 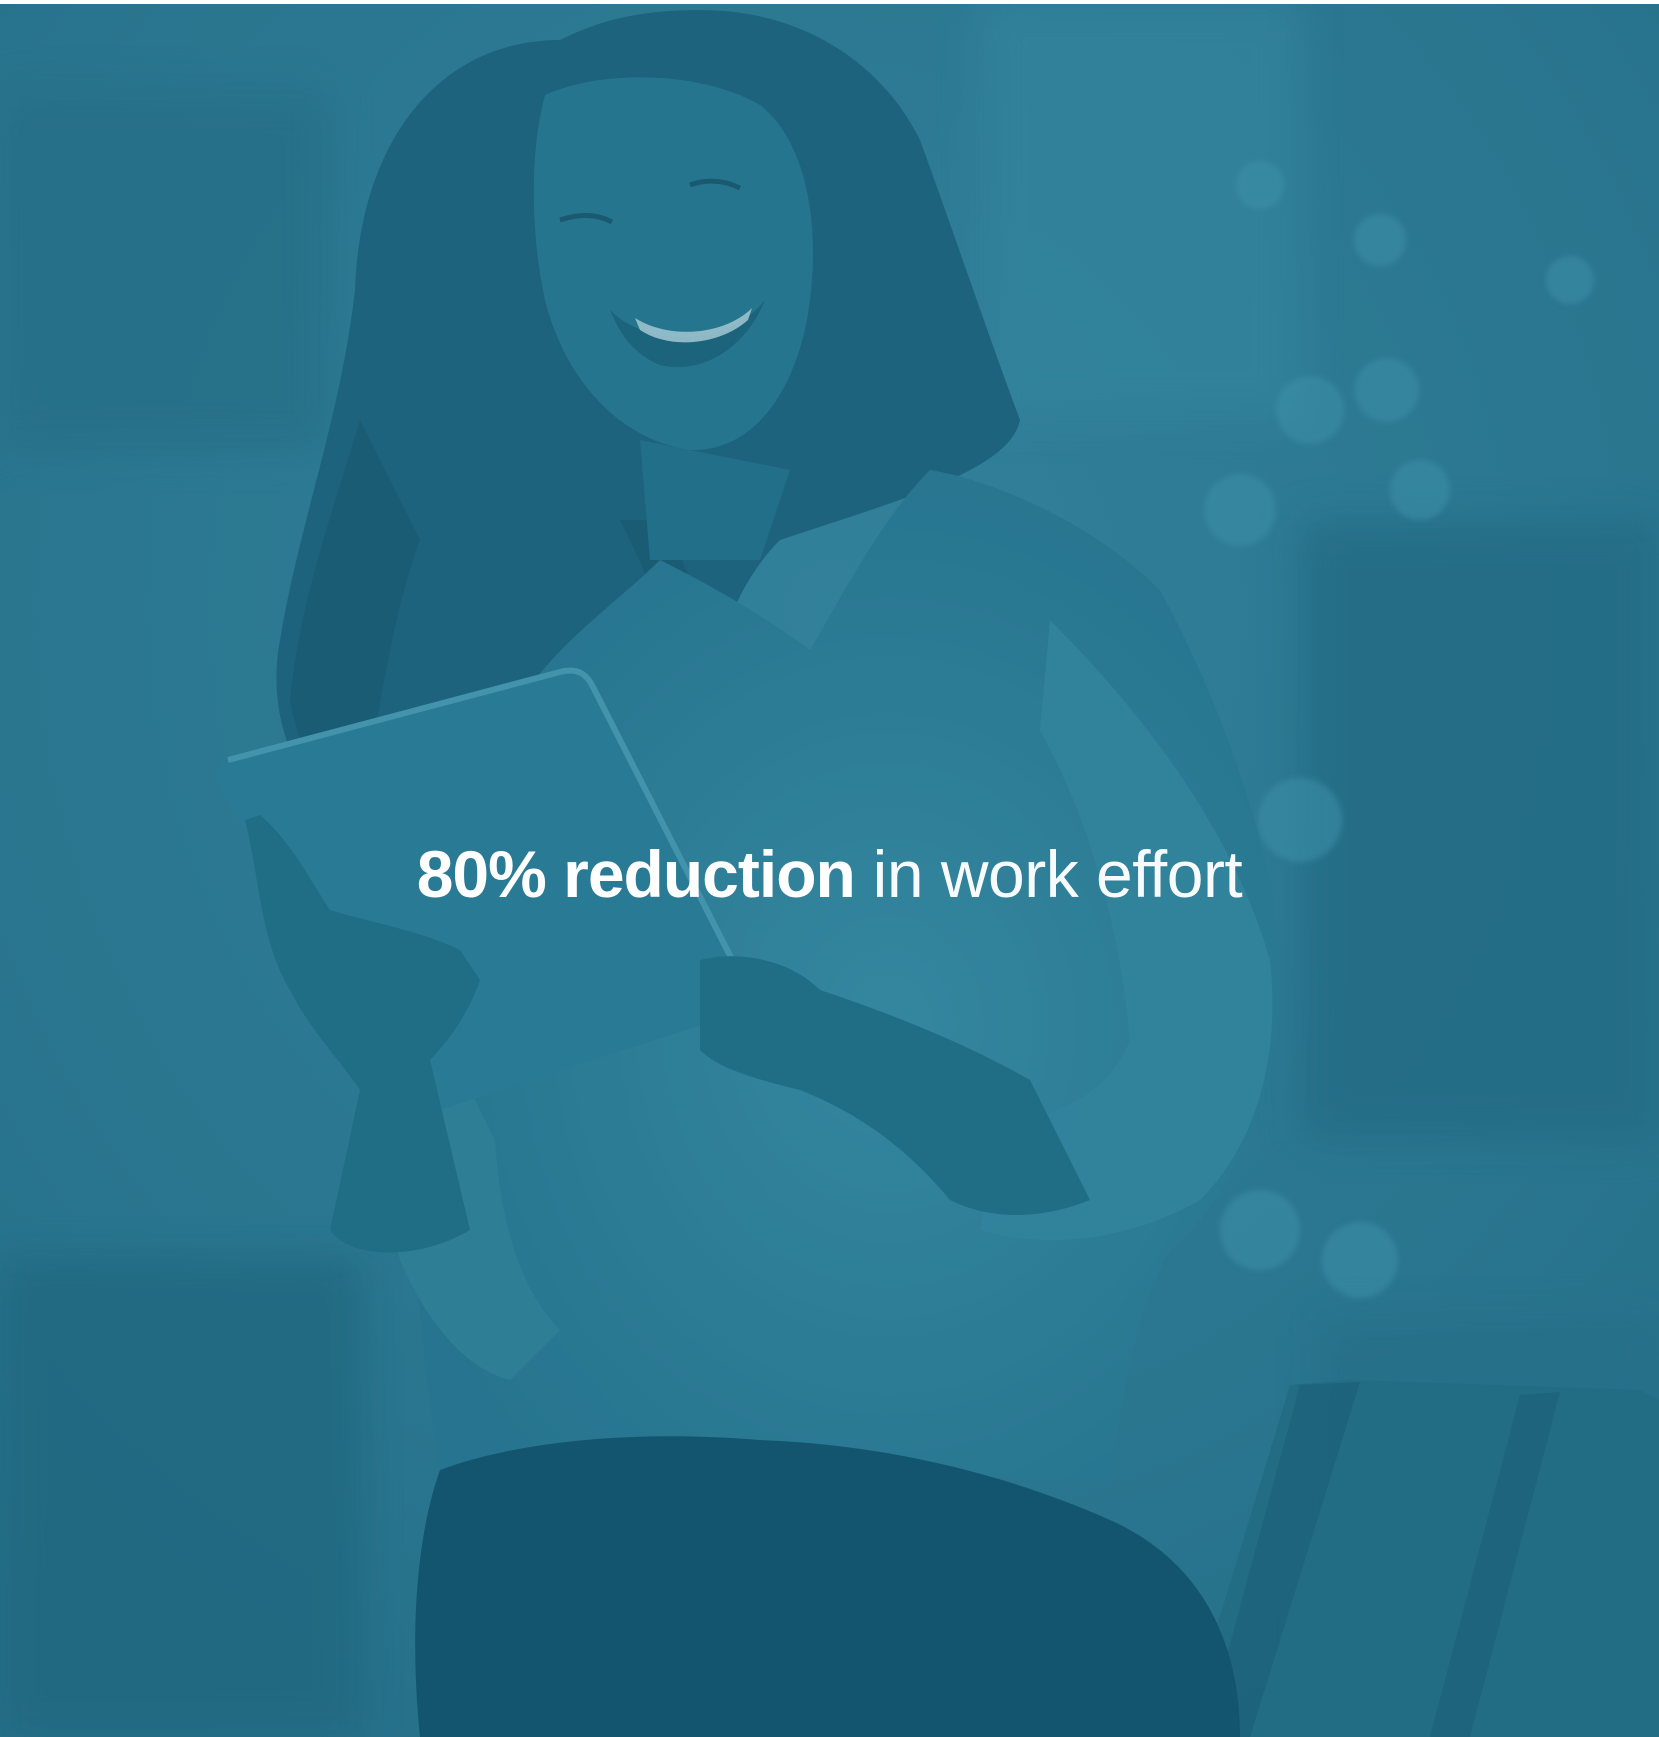 What do you see at coordinates (829, 2) in the screenshot?
I see `top-edge` at bounding box center [829, 2].